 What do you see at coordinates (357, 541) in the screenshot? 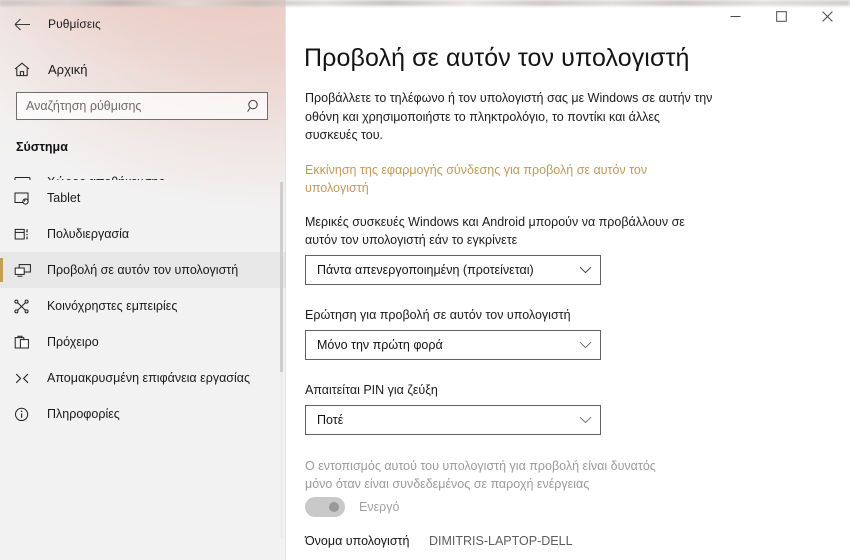
I see `pc-name-label: Όνομα υπολογιστή` at bounding box center [357, 541].